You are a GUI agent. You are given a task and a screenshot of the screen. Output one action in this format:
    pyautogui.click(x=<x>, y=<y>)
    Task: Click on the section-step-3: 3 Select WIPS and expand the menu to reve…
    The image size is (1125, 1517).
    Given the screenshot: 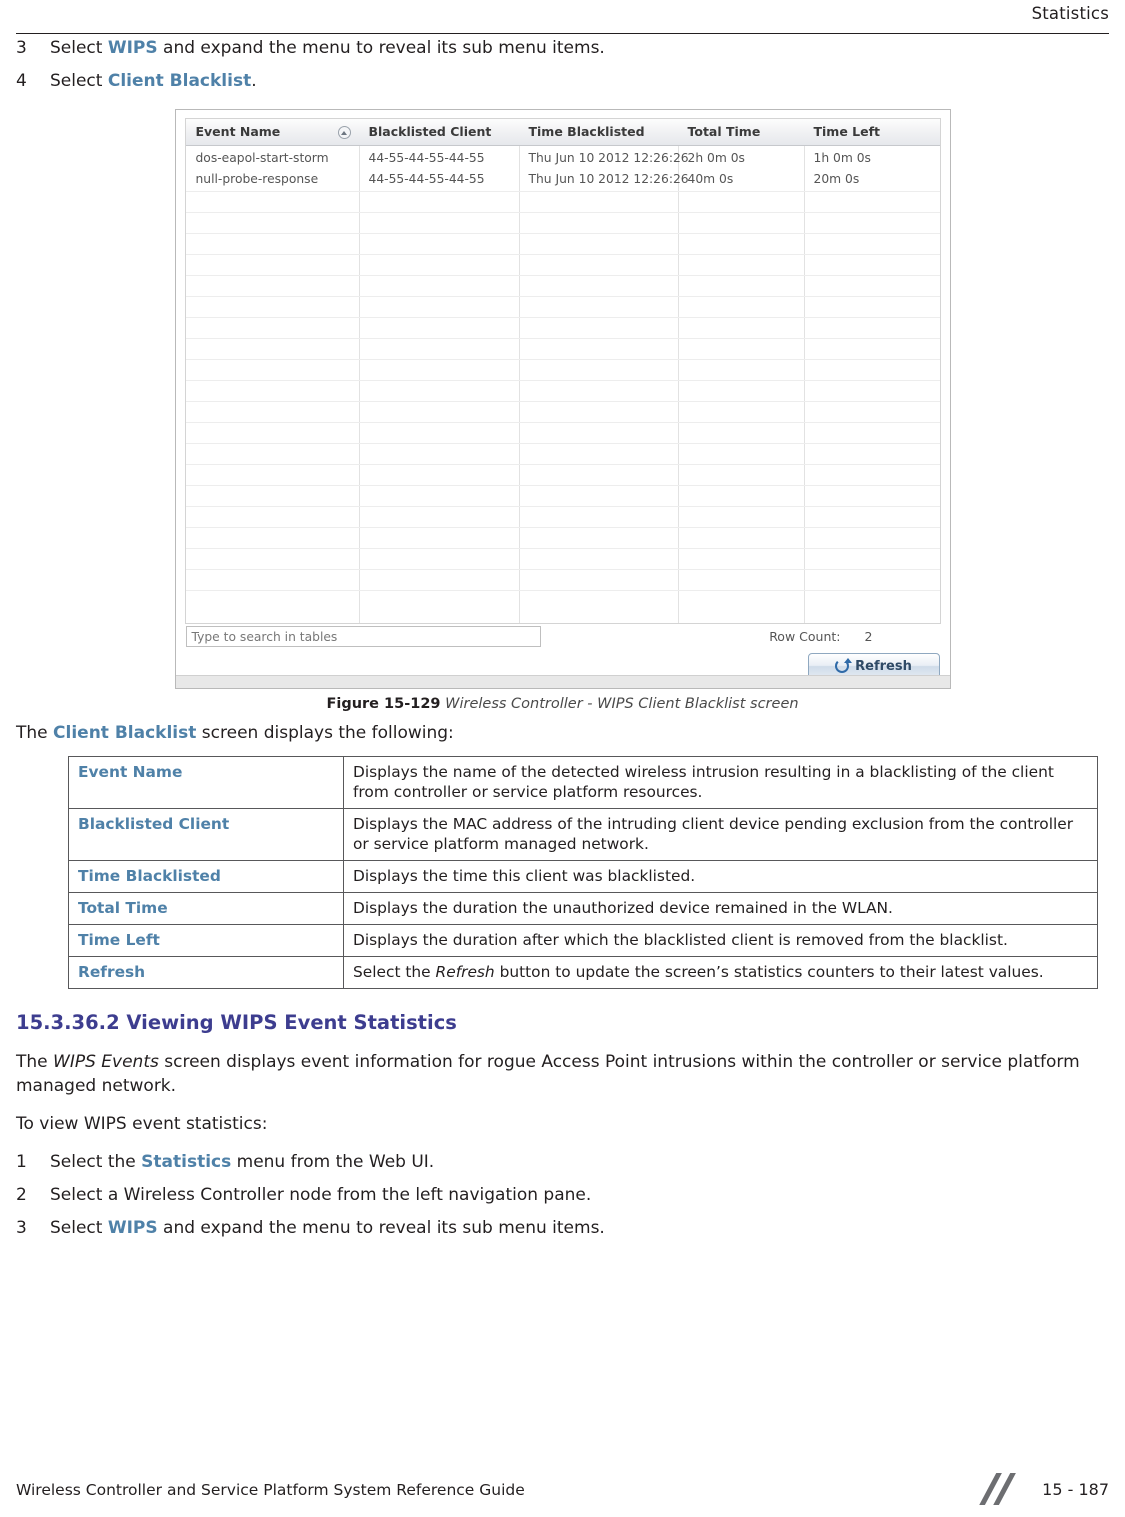 What is the action you would take?
    pyautogui.click(x=562, y=1228)
    